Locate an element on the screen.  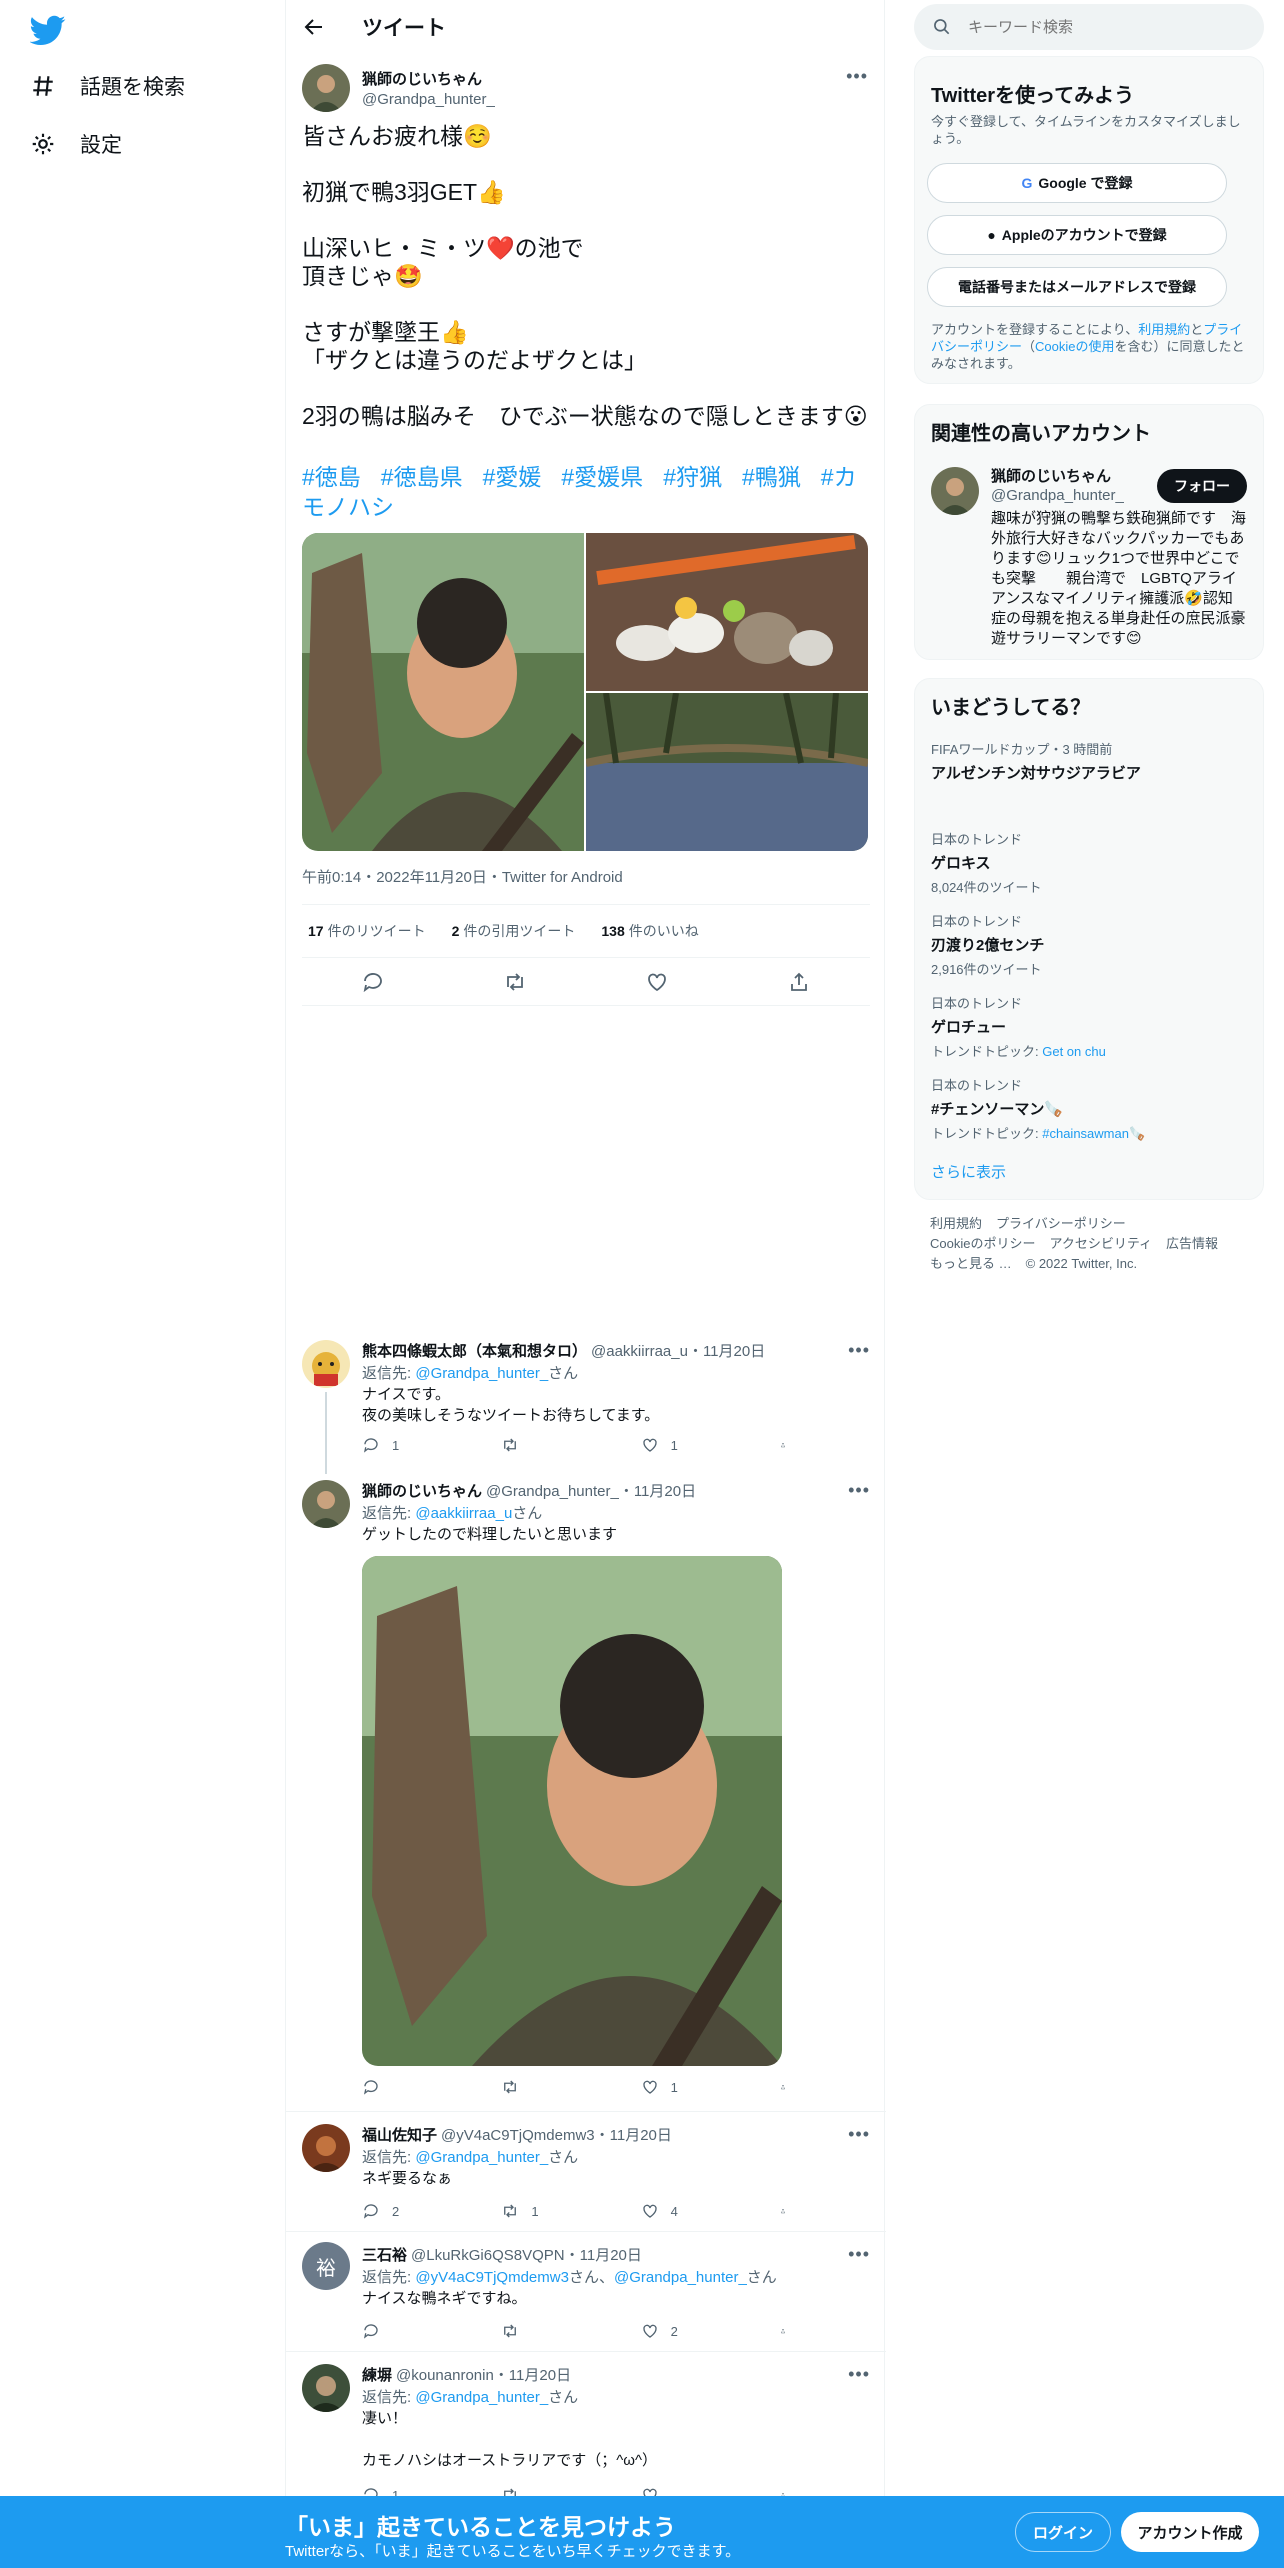
reply-author-handle: @aakkiirraa_u・11月20日 is located at coordinates (678, 1351).